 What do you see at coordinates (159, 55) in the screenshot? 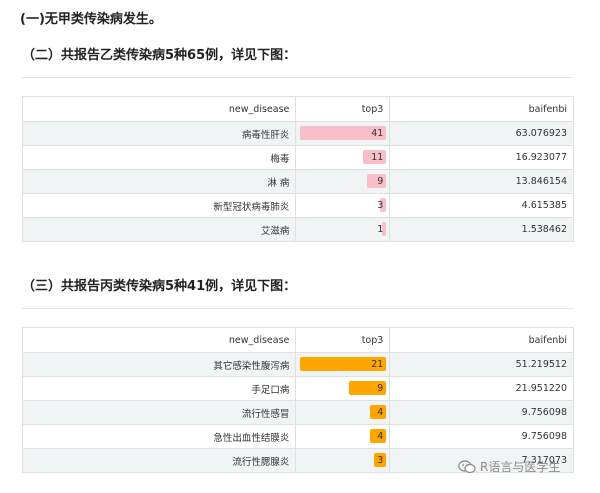
I see `heading-class-b: （二）共报告乙类传染病5种65例，详见下图：` at bounding box center [159, 55].